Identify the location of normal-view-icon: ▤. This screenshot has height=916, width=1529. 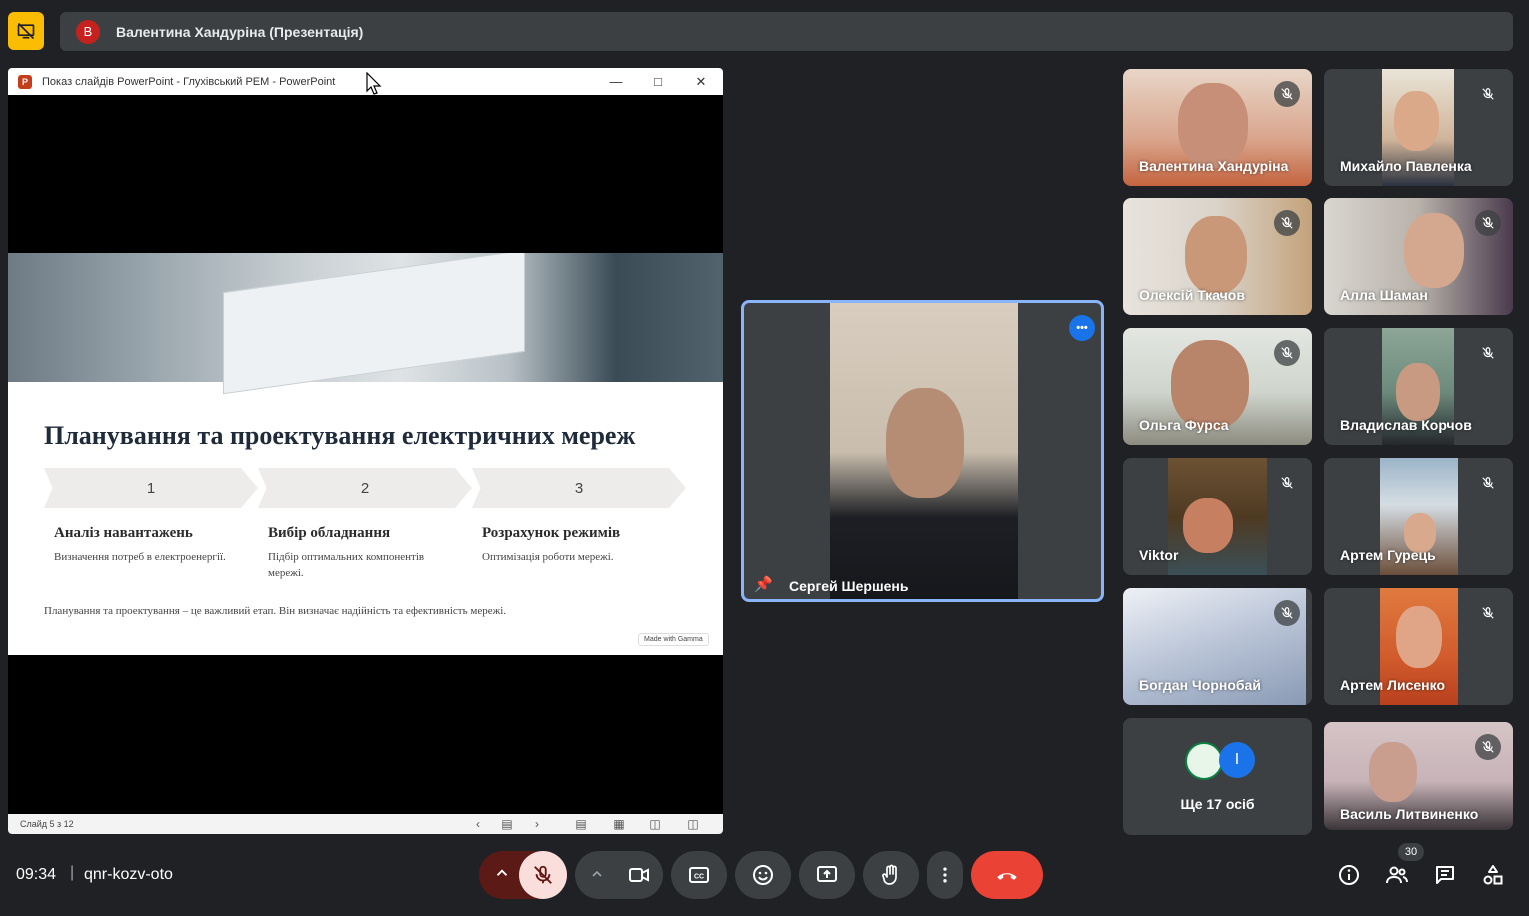
(581, 824).